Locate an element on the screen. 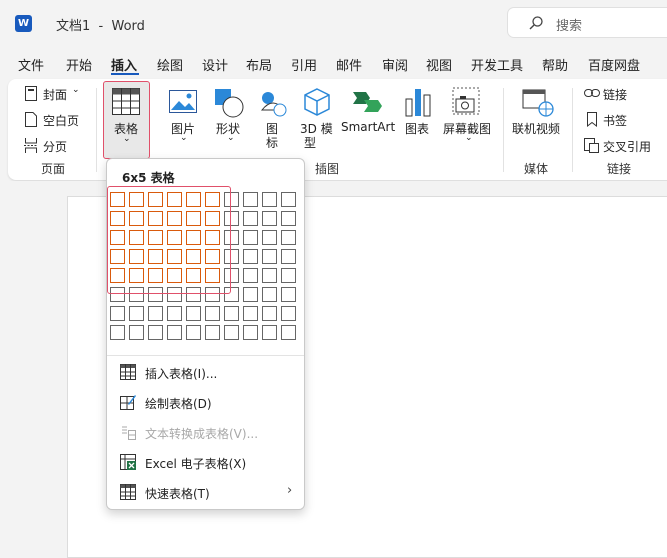 This screenshot has width=667, height=558. tab-developer: 开发工具 is located at coordinates (497, 64).